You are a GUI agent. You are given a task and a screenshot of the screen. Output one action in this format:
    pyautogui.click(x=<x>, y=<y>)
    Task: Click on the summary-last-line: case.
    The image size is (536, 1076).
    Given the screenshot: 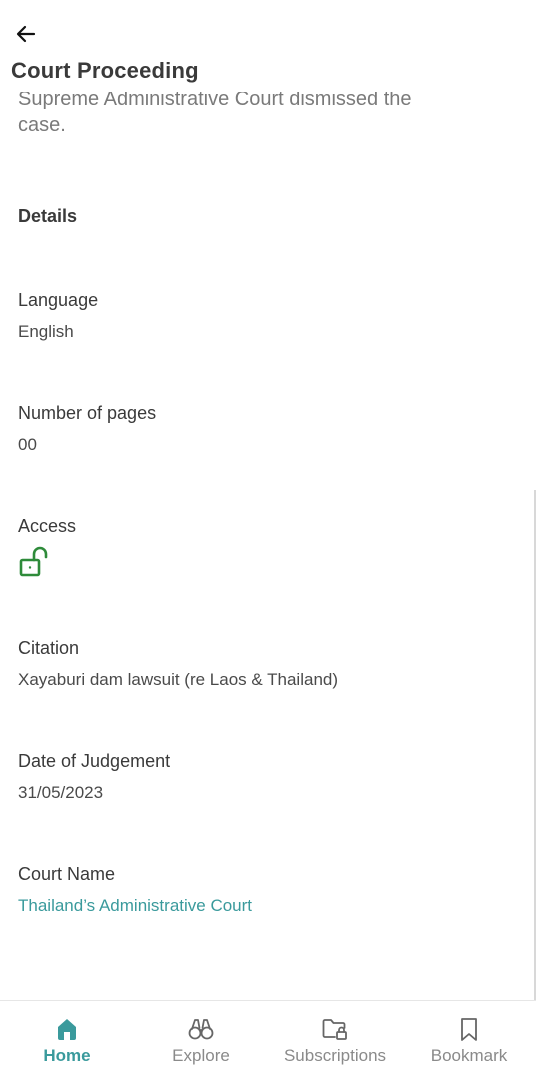 What is the action you would take?
    pyautogui.click(x=42, y=125)
    